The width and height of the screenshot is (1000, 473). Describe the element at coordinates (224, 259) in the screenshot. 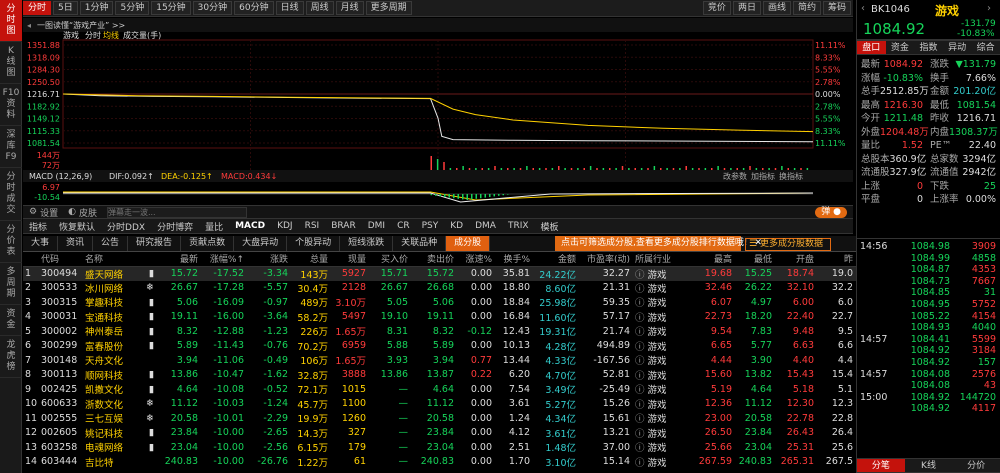

I see `table-header-5: 涨幅%↑` at that location.